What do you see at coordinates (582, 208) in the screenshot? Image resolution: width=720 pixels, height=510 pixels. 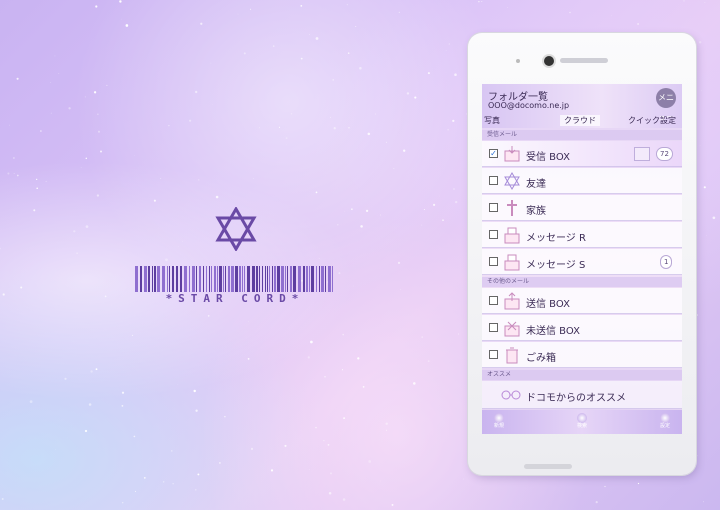 I see `folder-row-family: 家族` at bounding box center [582, 208].